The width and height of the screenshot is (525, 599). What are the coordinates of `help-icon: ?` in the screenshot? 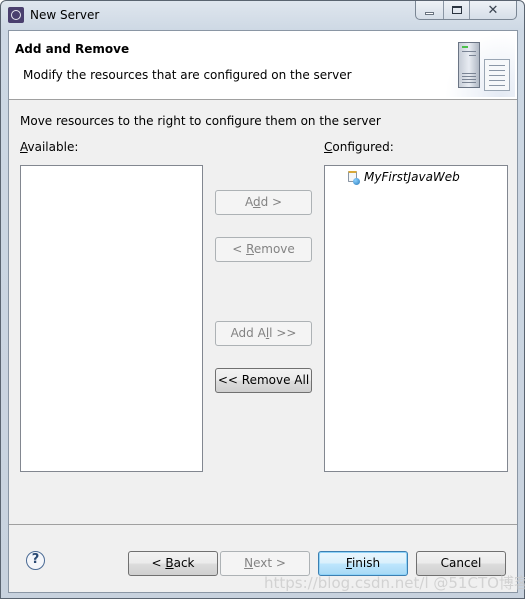 It's located at (35, 560).